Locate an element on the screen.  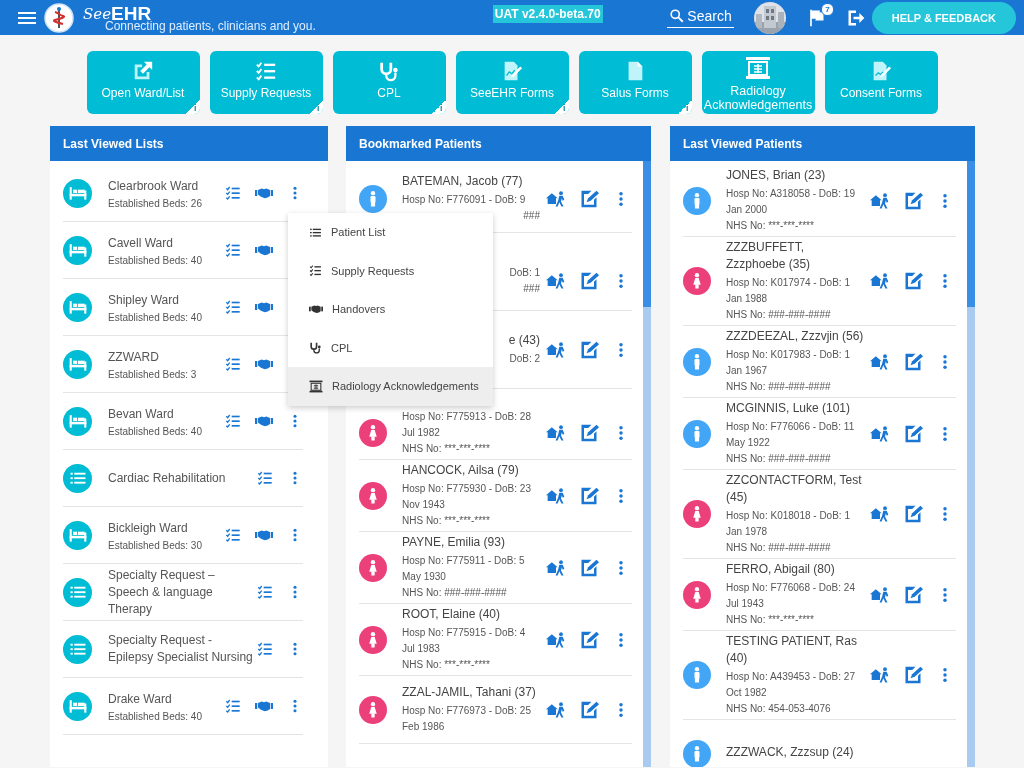
beds-count: Established Beds: 40 is located at coordinates (155, 431).